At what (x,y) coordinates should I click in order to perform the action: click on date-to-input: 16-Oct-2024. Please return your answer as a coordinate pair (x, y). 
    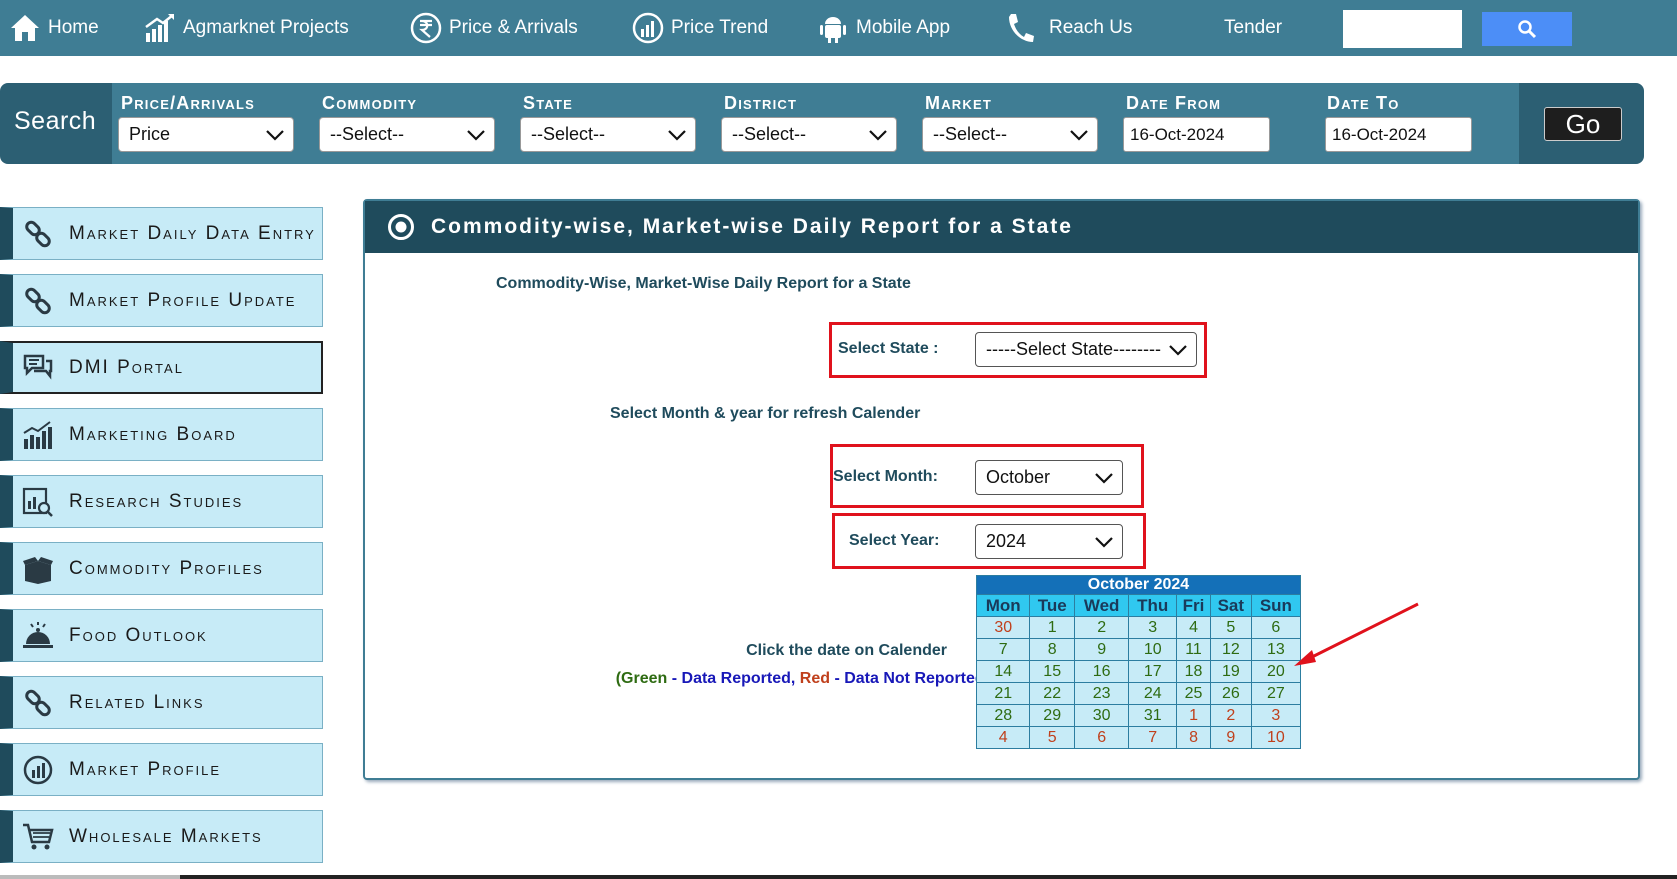
    Looking at the image, I should click on (1398, 134).